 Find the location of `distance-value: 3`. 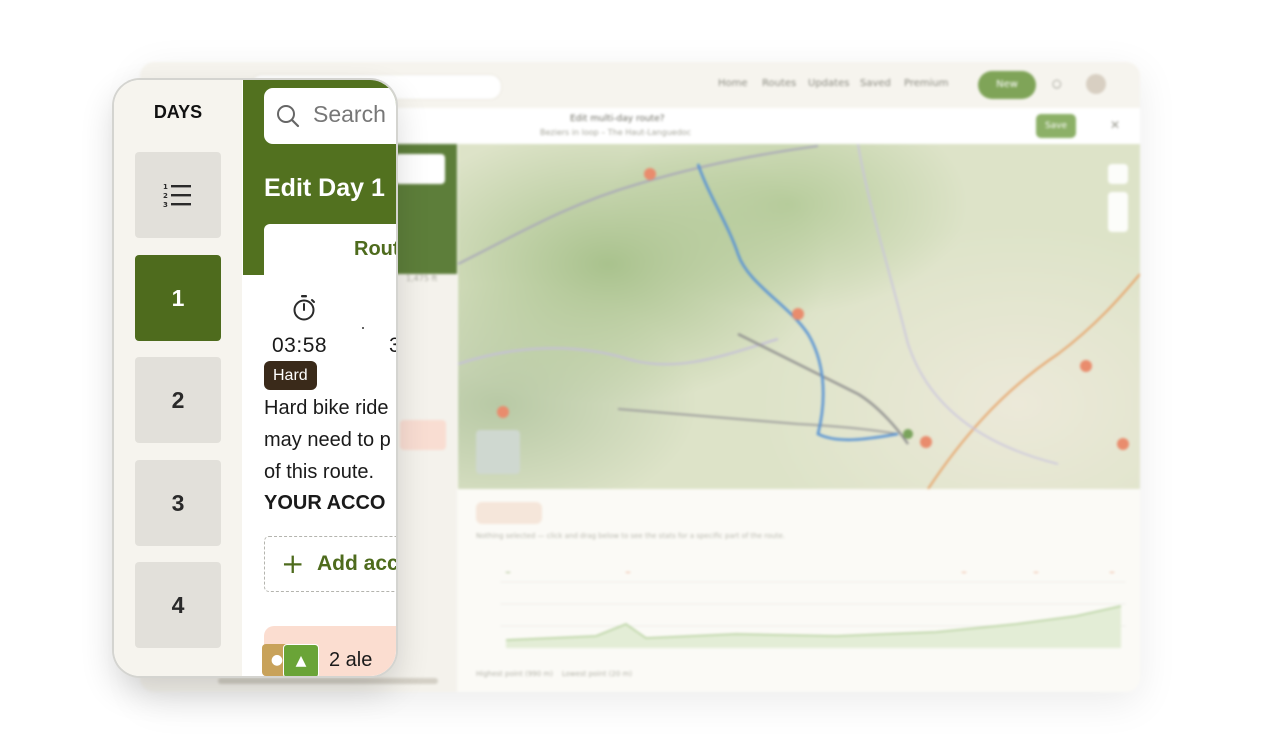

distance-value: 3 is located at coordinates (392, 345).